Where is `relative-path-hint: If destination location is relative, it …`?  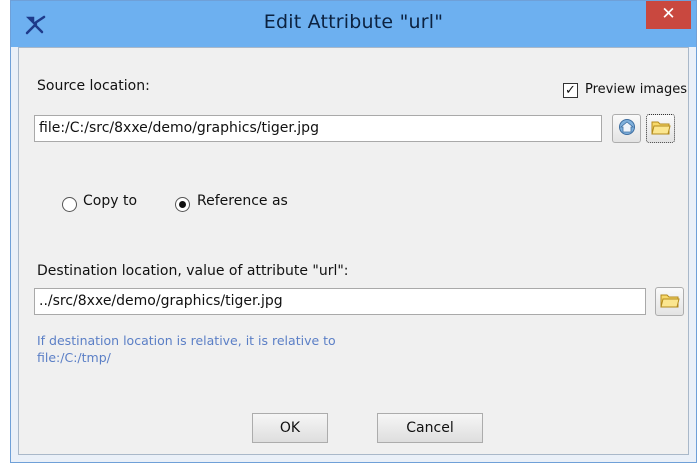 relative-path-hint: If destination location is relative, it … is located at coordinates (186, 349).